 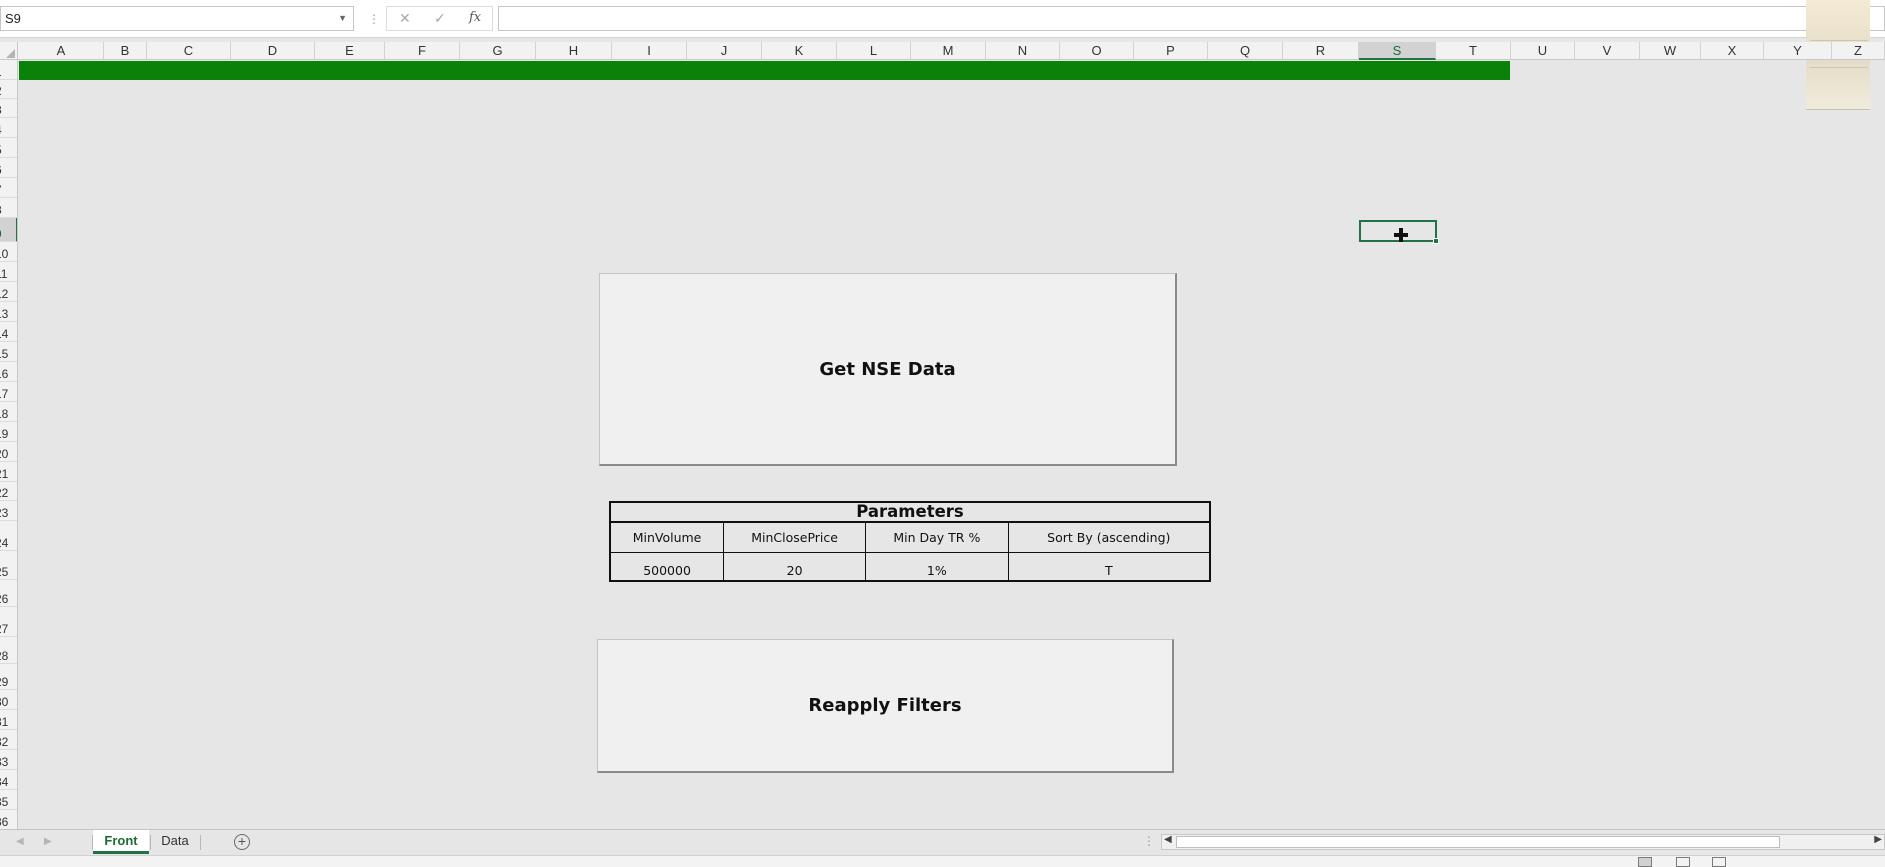 What do you see at coordinates (1436, 241) in the screenshot?
I see `fill-handle` at bounding box center [1436, 241].